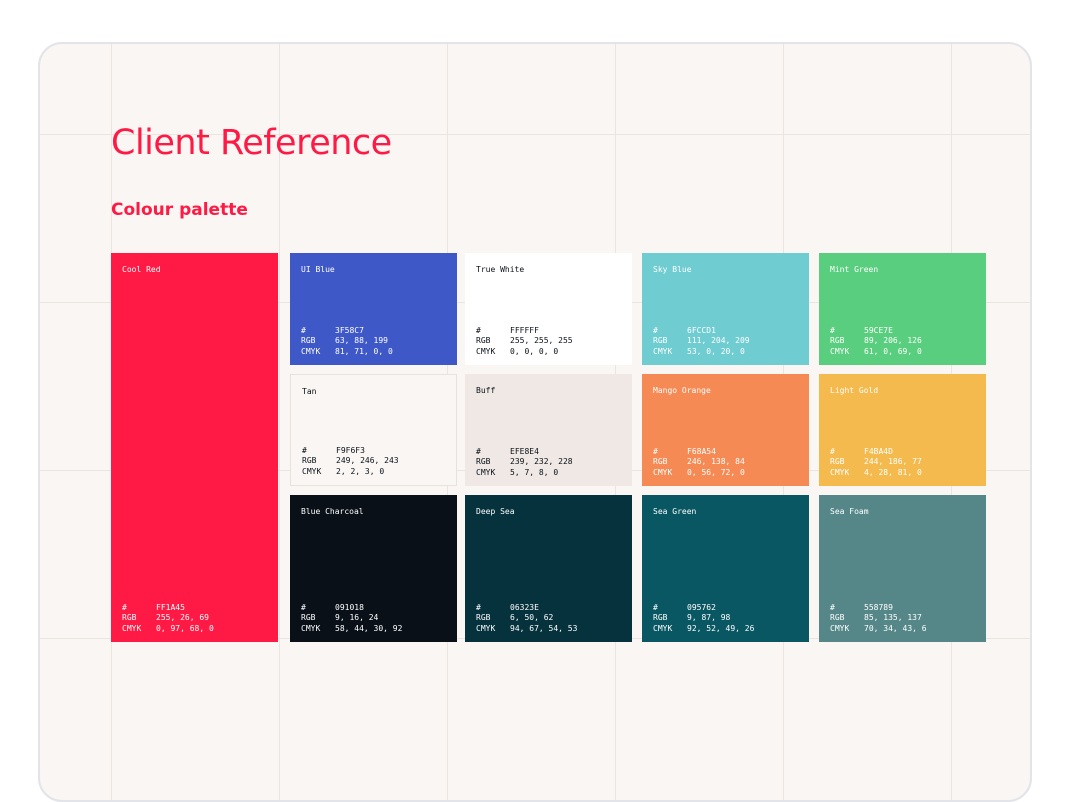 This screenshot has width=1072, height=802. Describe the element at coordinates (701, 607) in the screenshot. I see `hex-value: 095762` at that location.